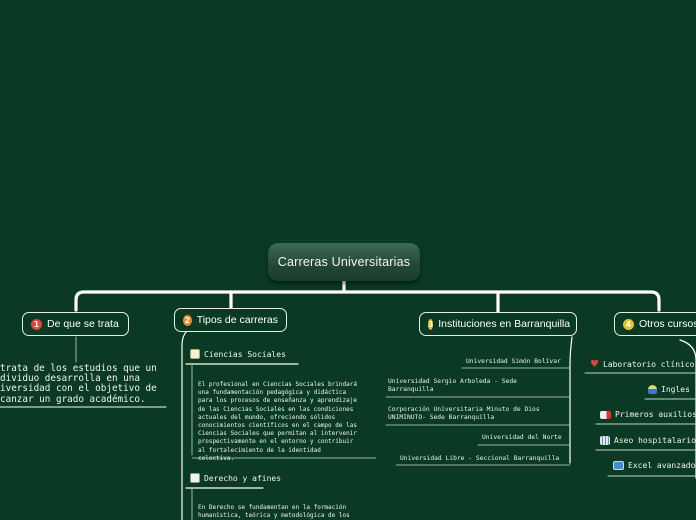  I want to click on course-label: Aseo hospitalario, so click(655, 440).